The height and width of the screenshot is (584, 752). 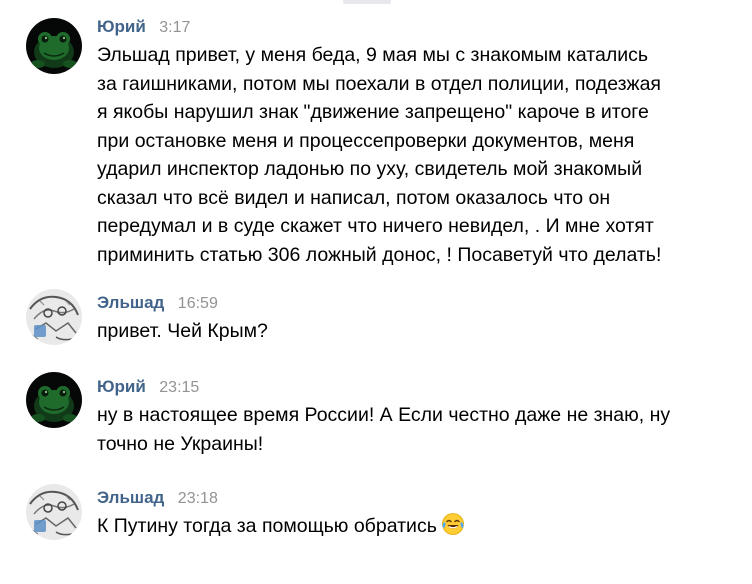 What do you see at coordinates (267, 526) in the screenshot?
I see `message-text-content: К Путину тогда за помощью обратись` at bounding box center [267, 526].